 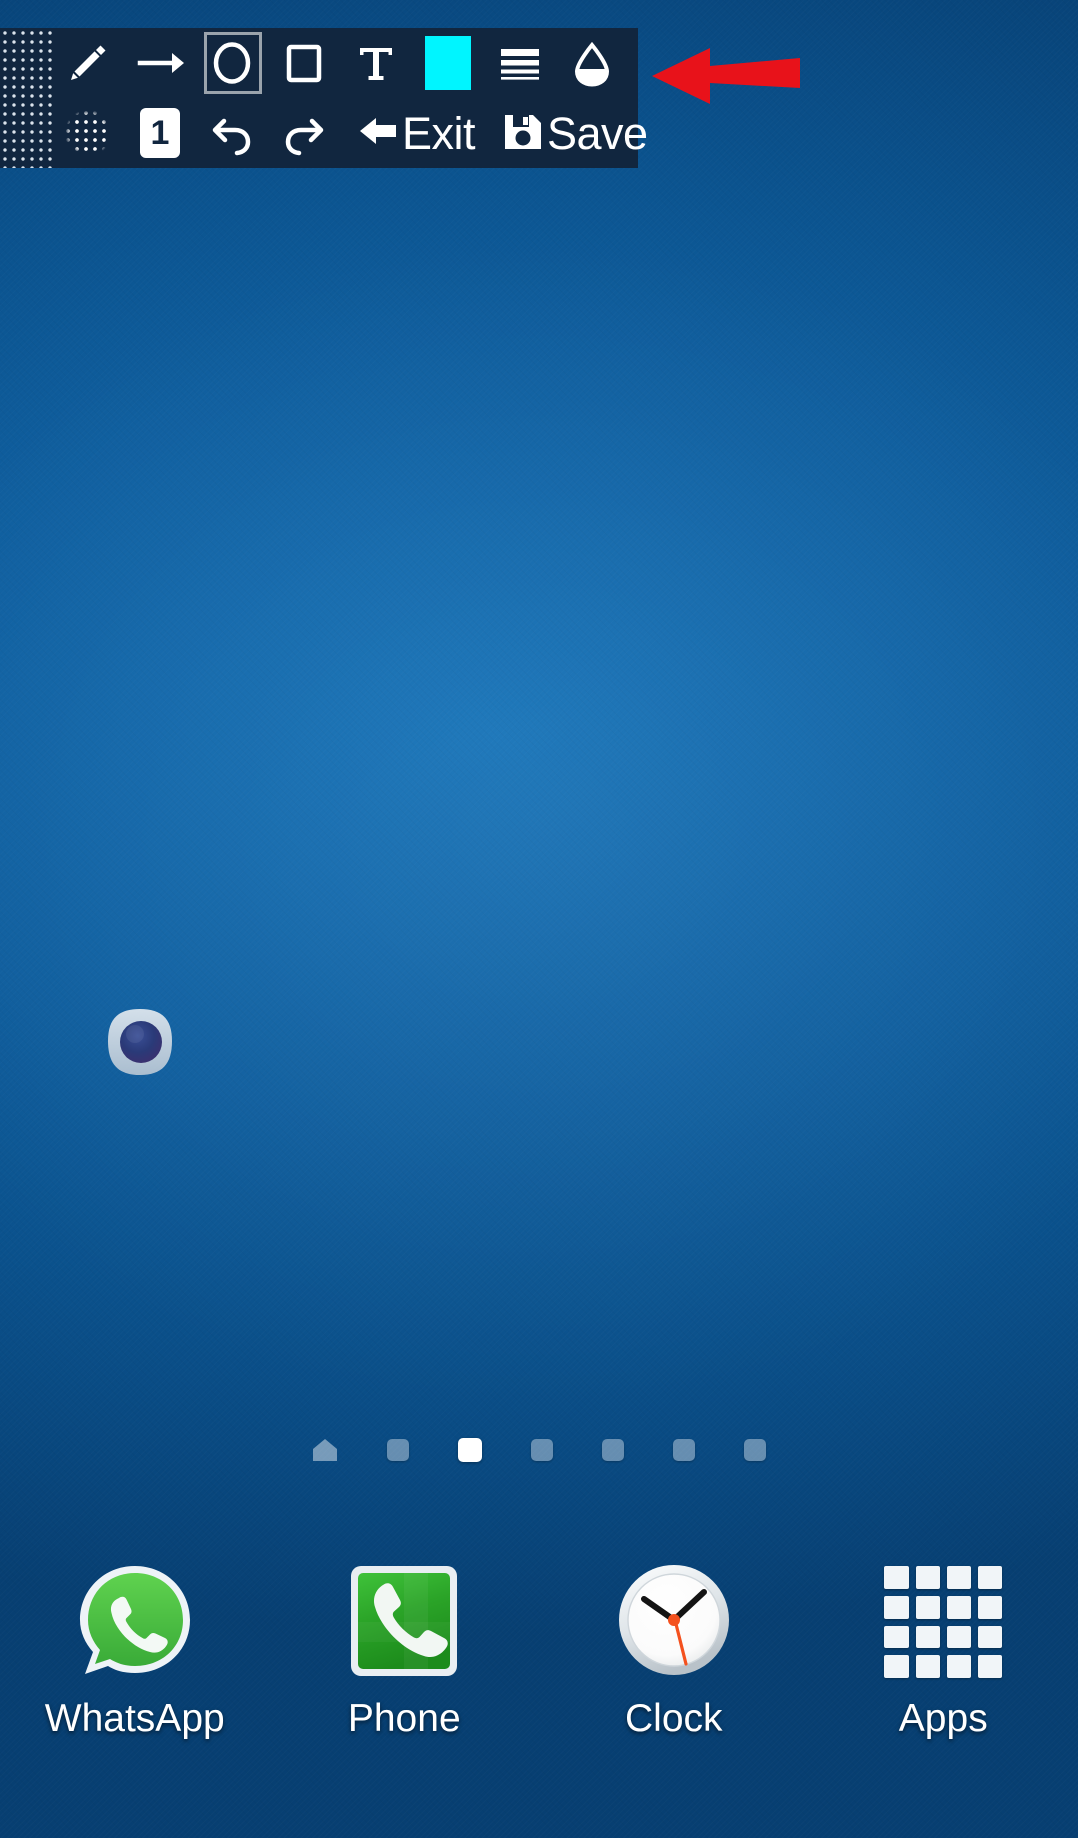 I want to click on step-number-button: 1, so click(x=160, y=133).